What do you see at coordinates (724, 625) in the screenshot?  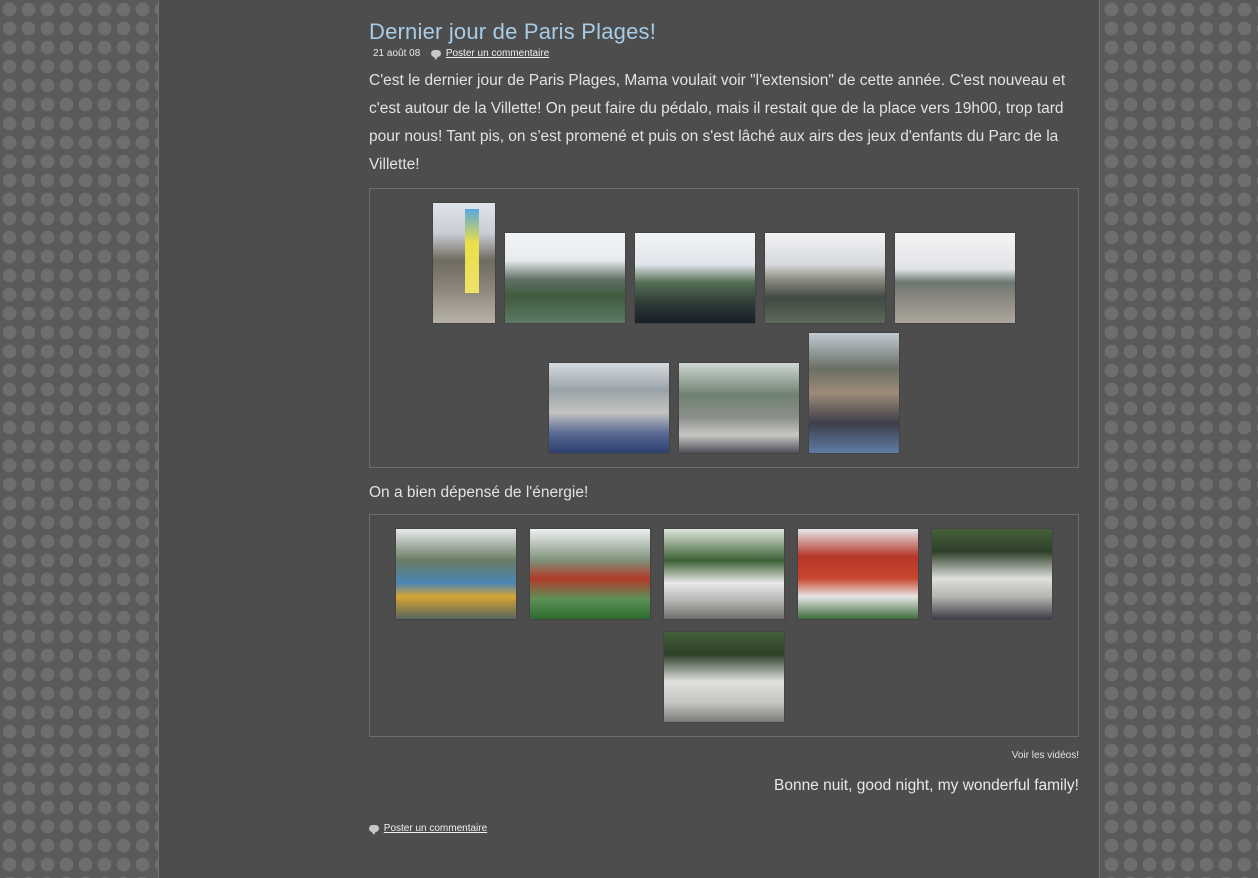 I see `photo-gallery-playground` at bounding box center [724, 625].